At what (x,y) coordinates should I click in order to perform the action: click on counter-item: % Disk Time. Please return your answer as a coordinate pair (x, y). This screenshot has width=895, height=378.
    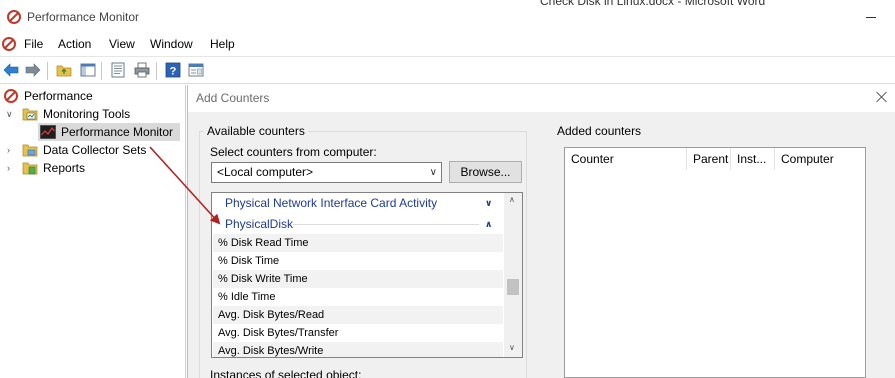
    Looking at the image, I should click on (358, 261).